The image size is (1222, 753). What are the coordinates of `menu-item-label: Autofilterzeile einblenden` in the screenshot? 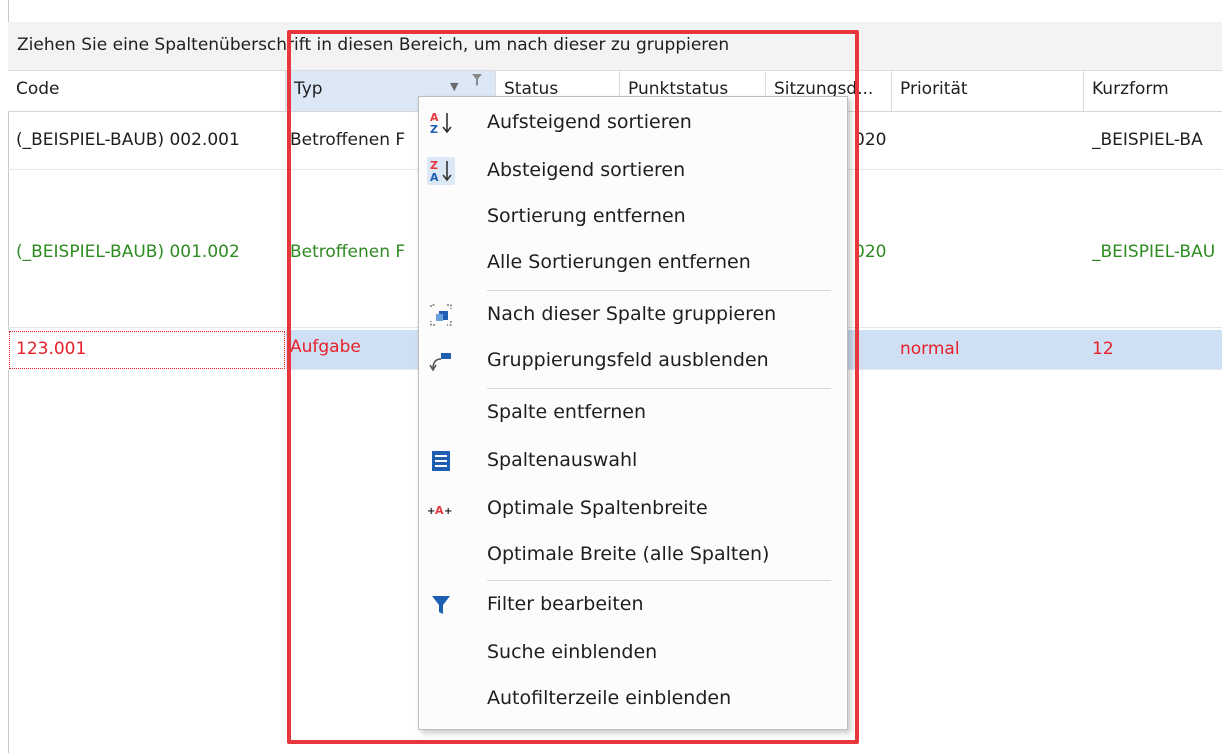 It's located at (609, 698).